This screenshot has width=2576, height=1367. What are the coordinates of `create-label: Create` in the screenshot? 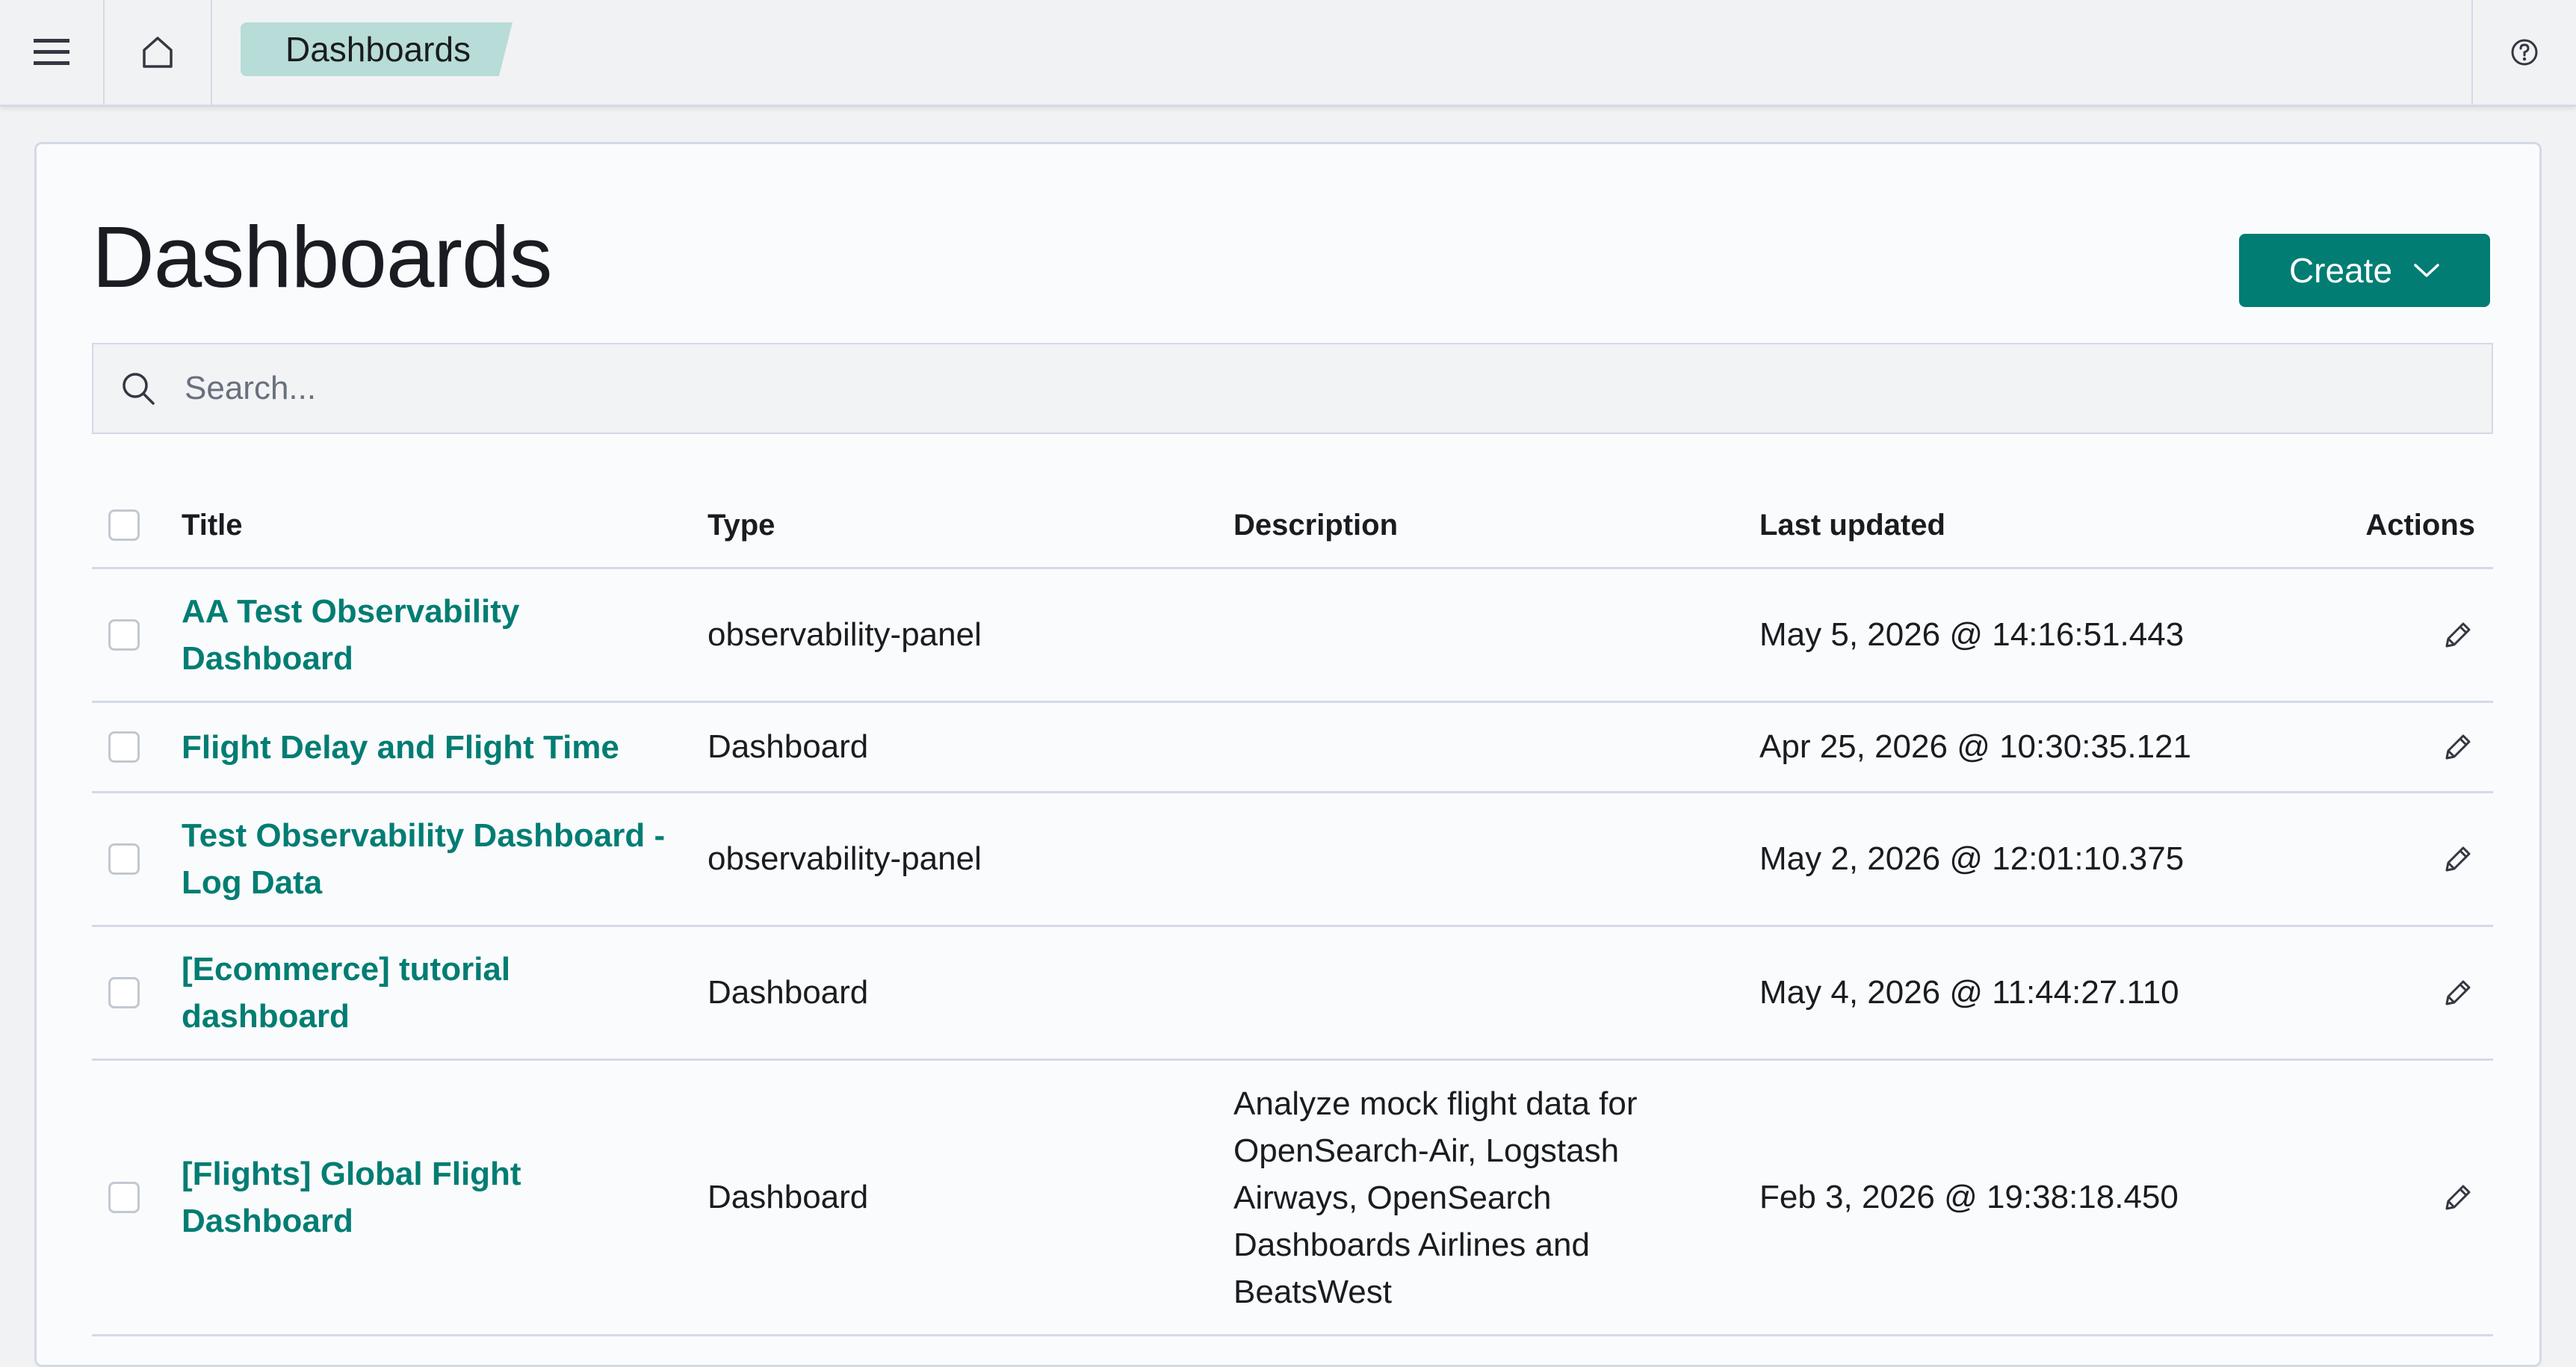 It's located at (2340, 270).